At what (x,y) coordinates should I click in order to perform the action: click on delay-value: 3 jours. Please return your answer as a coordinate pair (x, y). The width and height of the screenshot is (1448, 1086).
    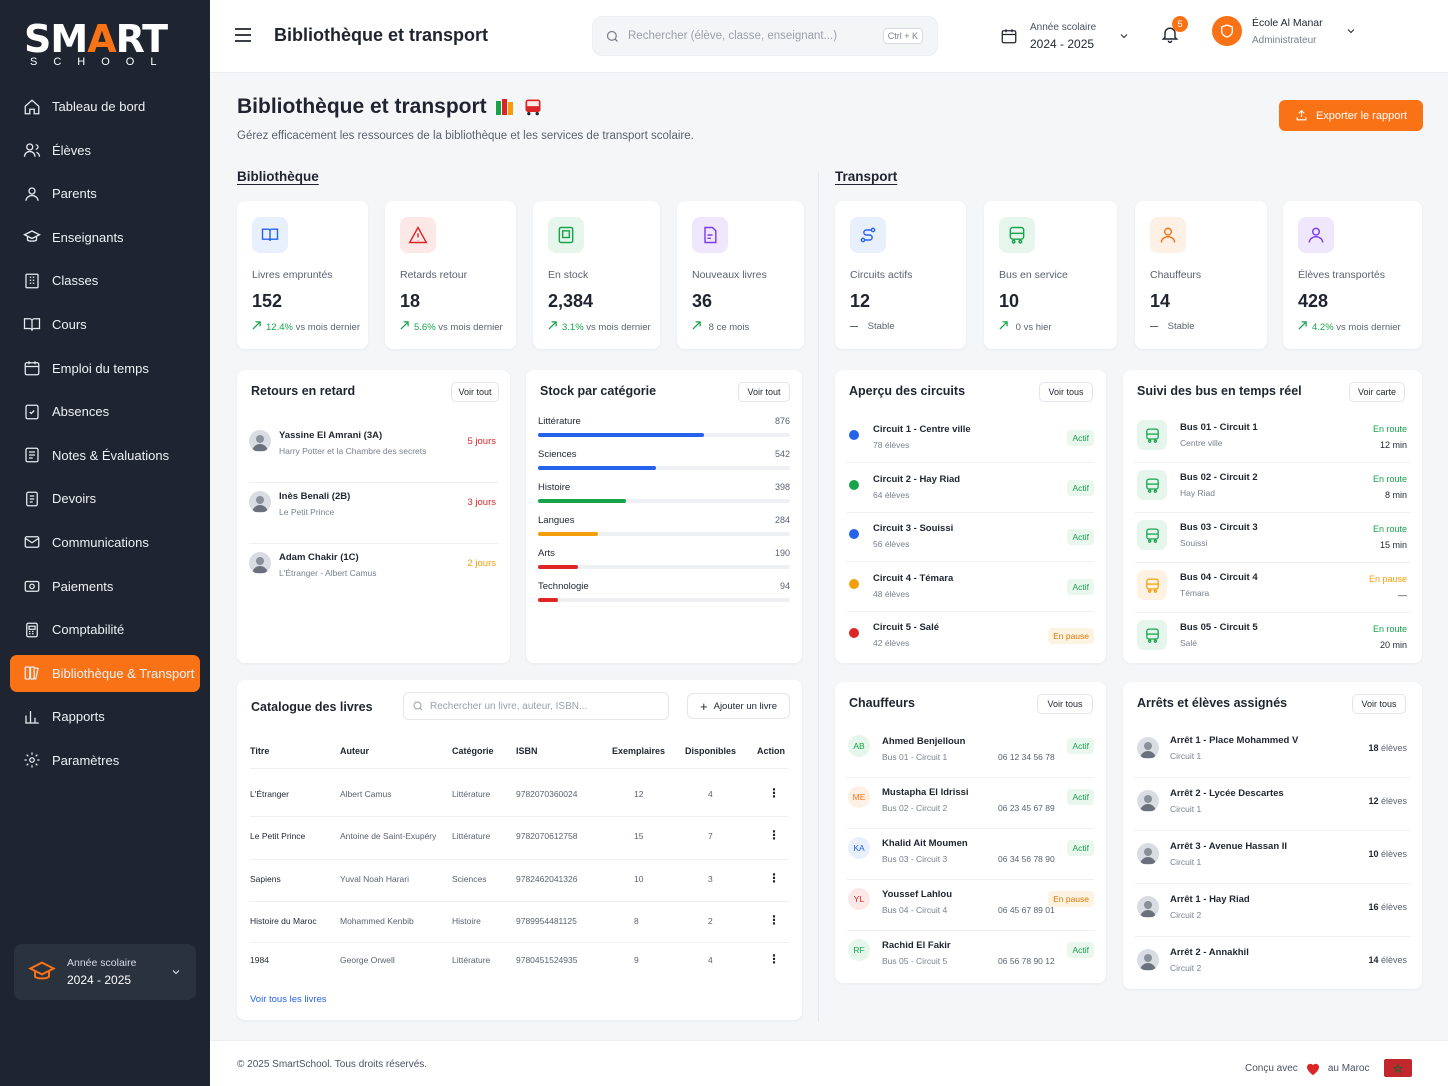
    Looking at the image, I should click on (481, 502).